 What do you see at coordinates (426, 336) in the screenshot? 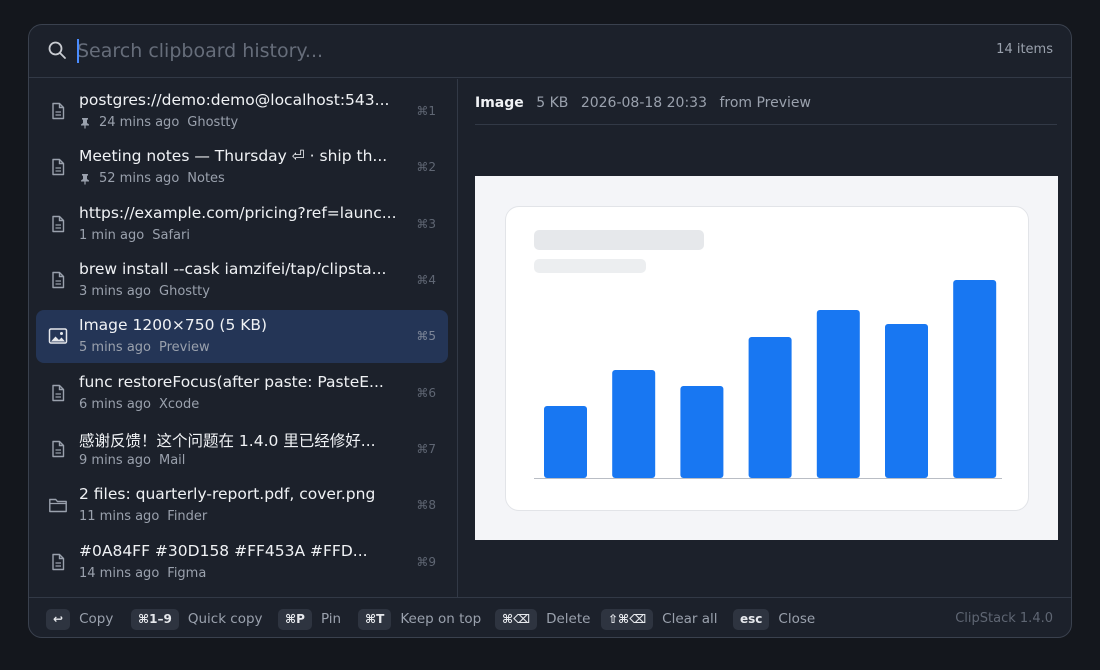
I see `item-shortcut: ⌘5` at bounding box center [426, 336].